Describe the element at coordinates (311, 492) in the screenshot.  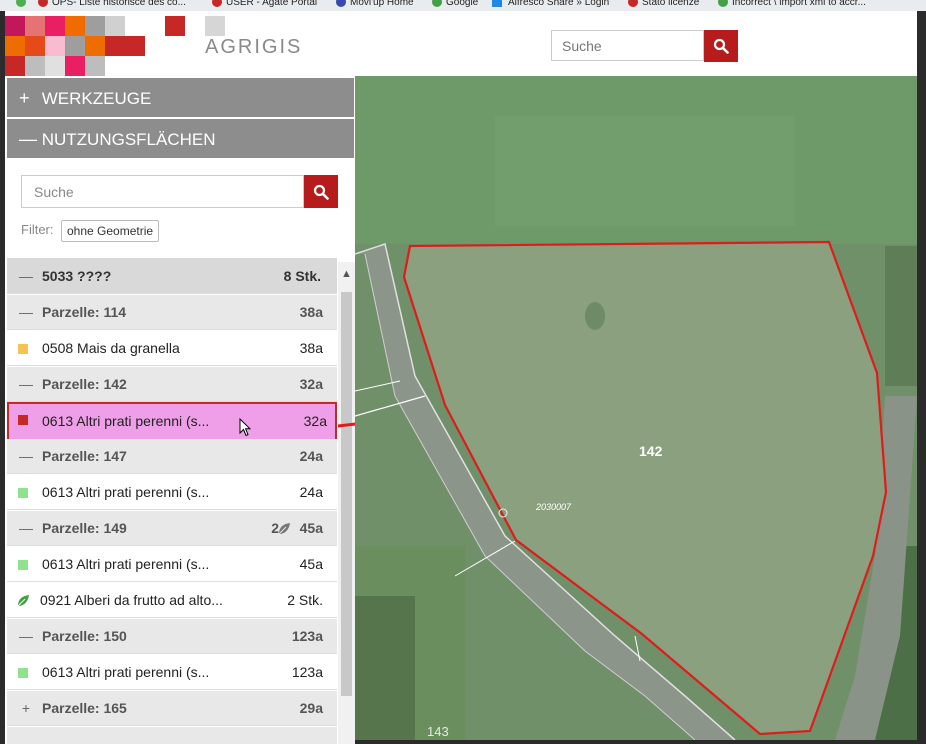
I see `usage-area: 24a` at that location.